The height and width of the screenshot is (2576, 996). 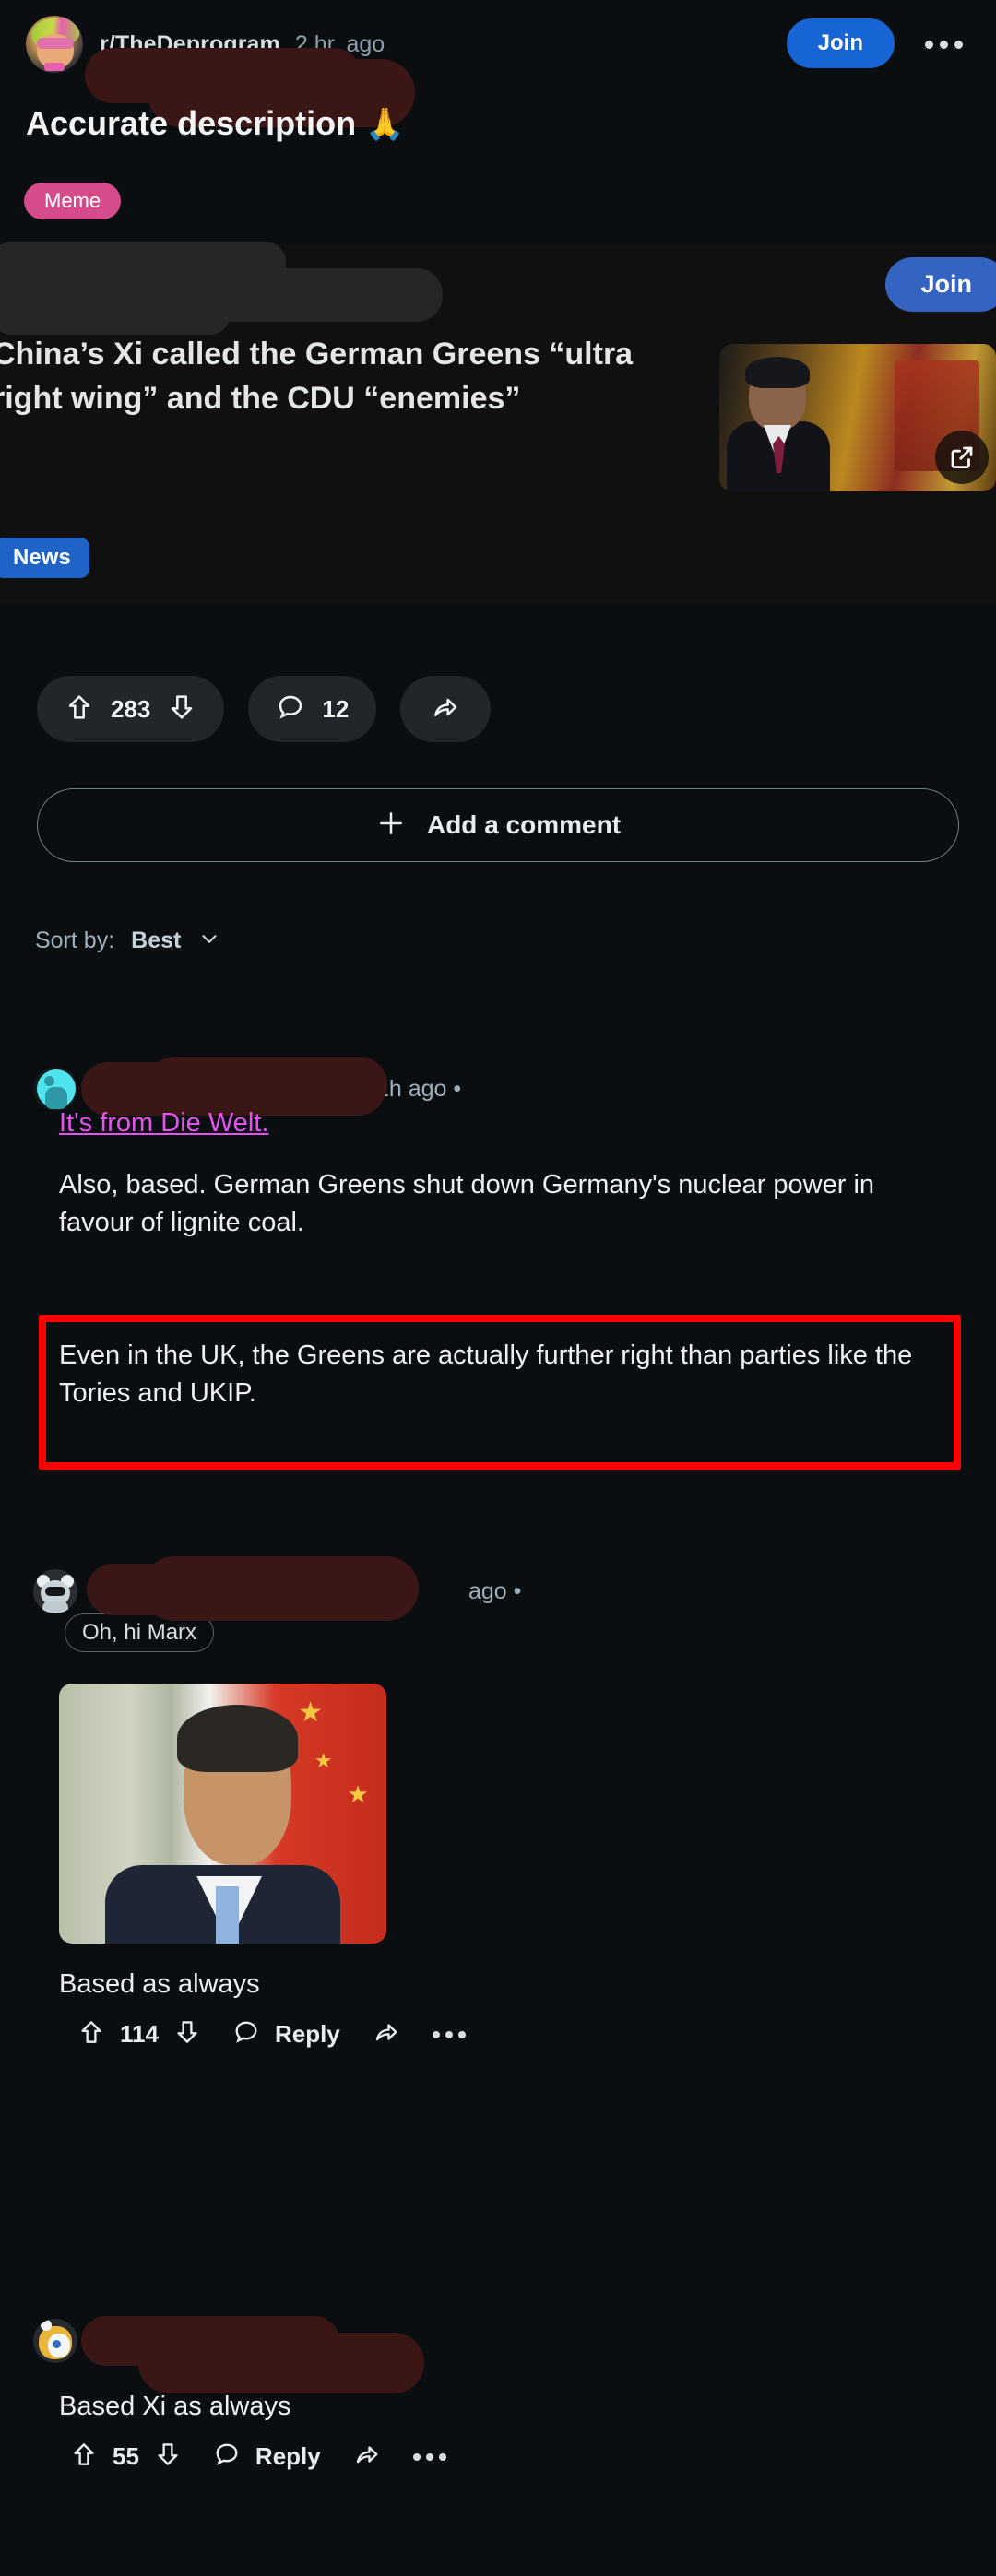 I want to click on comment-item: tus • 2h ago • Based Xi as always 55, so click(x=498, y=2391).